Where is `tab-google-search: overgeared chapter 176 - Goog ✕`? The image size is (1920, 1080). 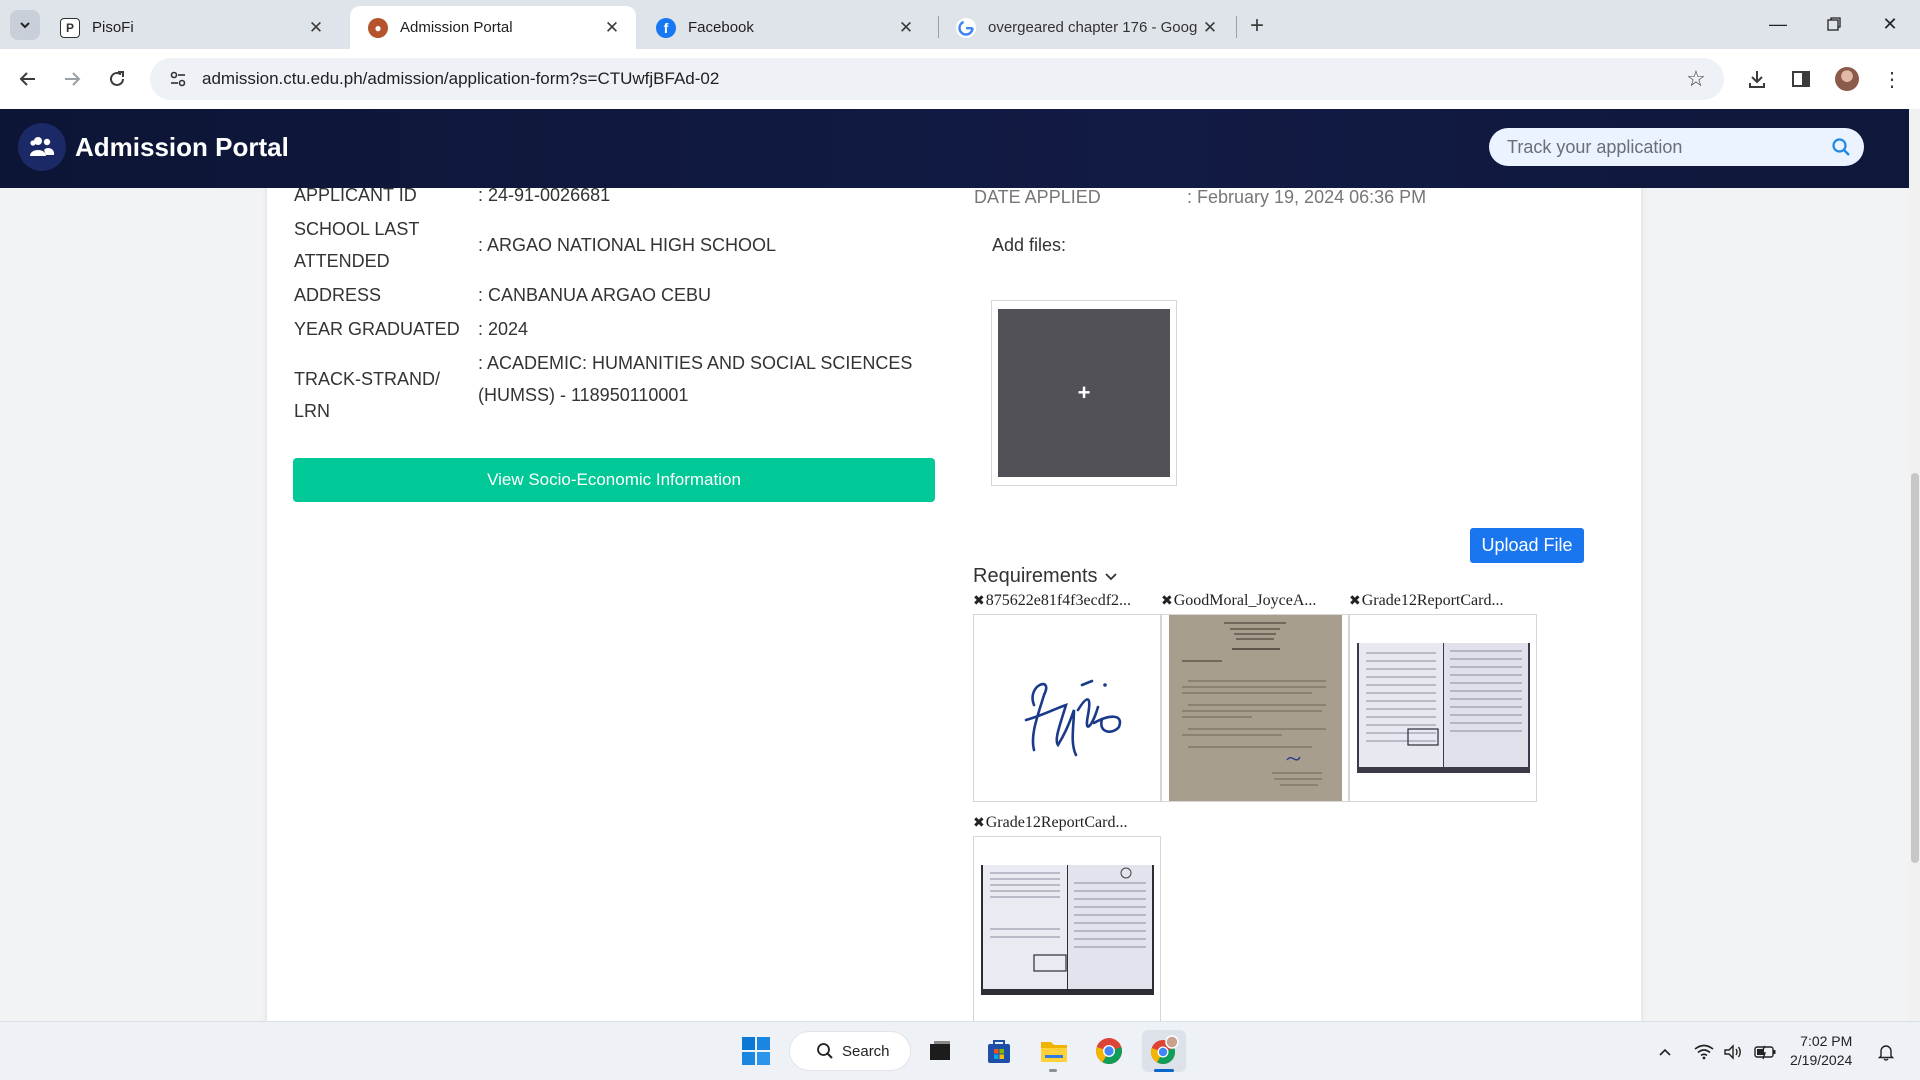 tab-google-search: overgeared chapter 176 - Goog ✕ is located at coordinates (1086, 27).